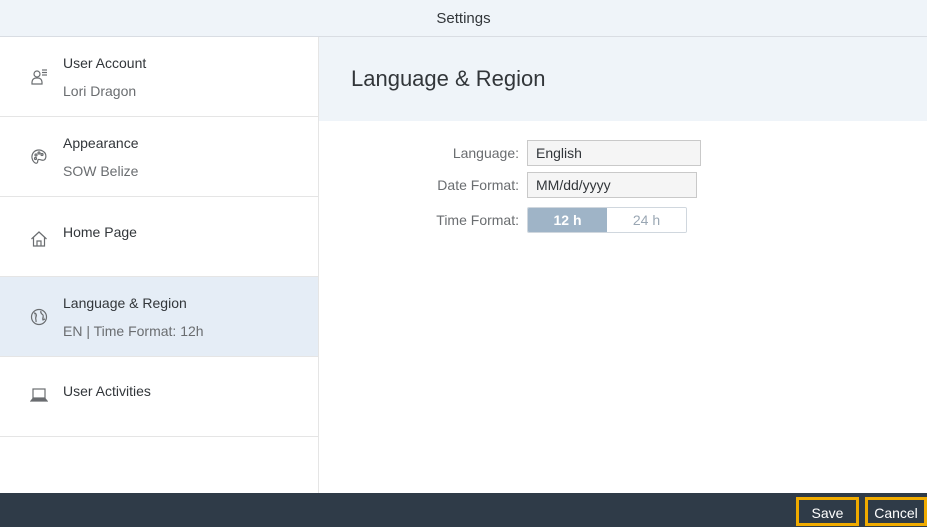 This screenshot has height=527, width=927. Describe the element at coordinates (159, 397) in the screenshot. I see `sidebar-item-user-activities: User Activities` at that location.